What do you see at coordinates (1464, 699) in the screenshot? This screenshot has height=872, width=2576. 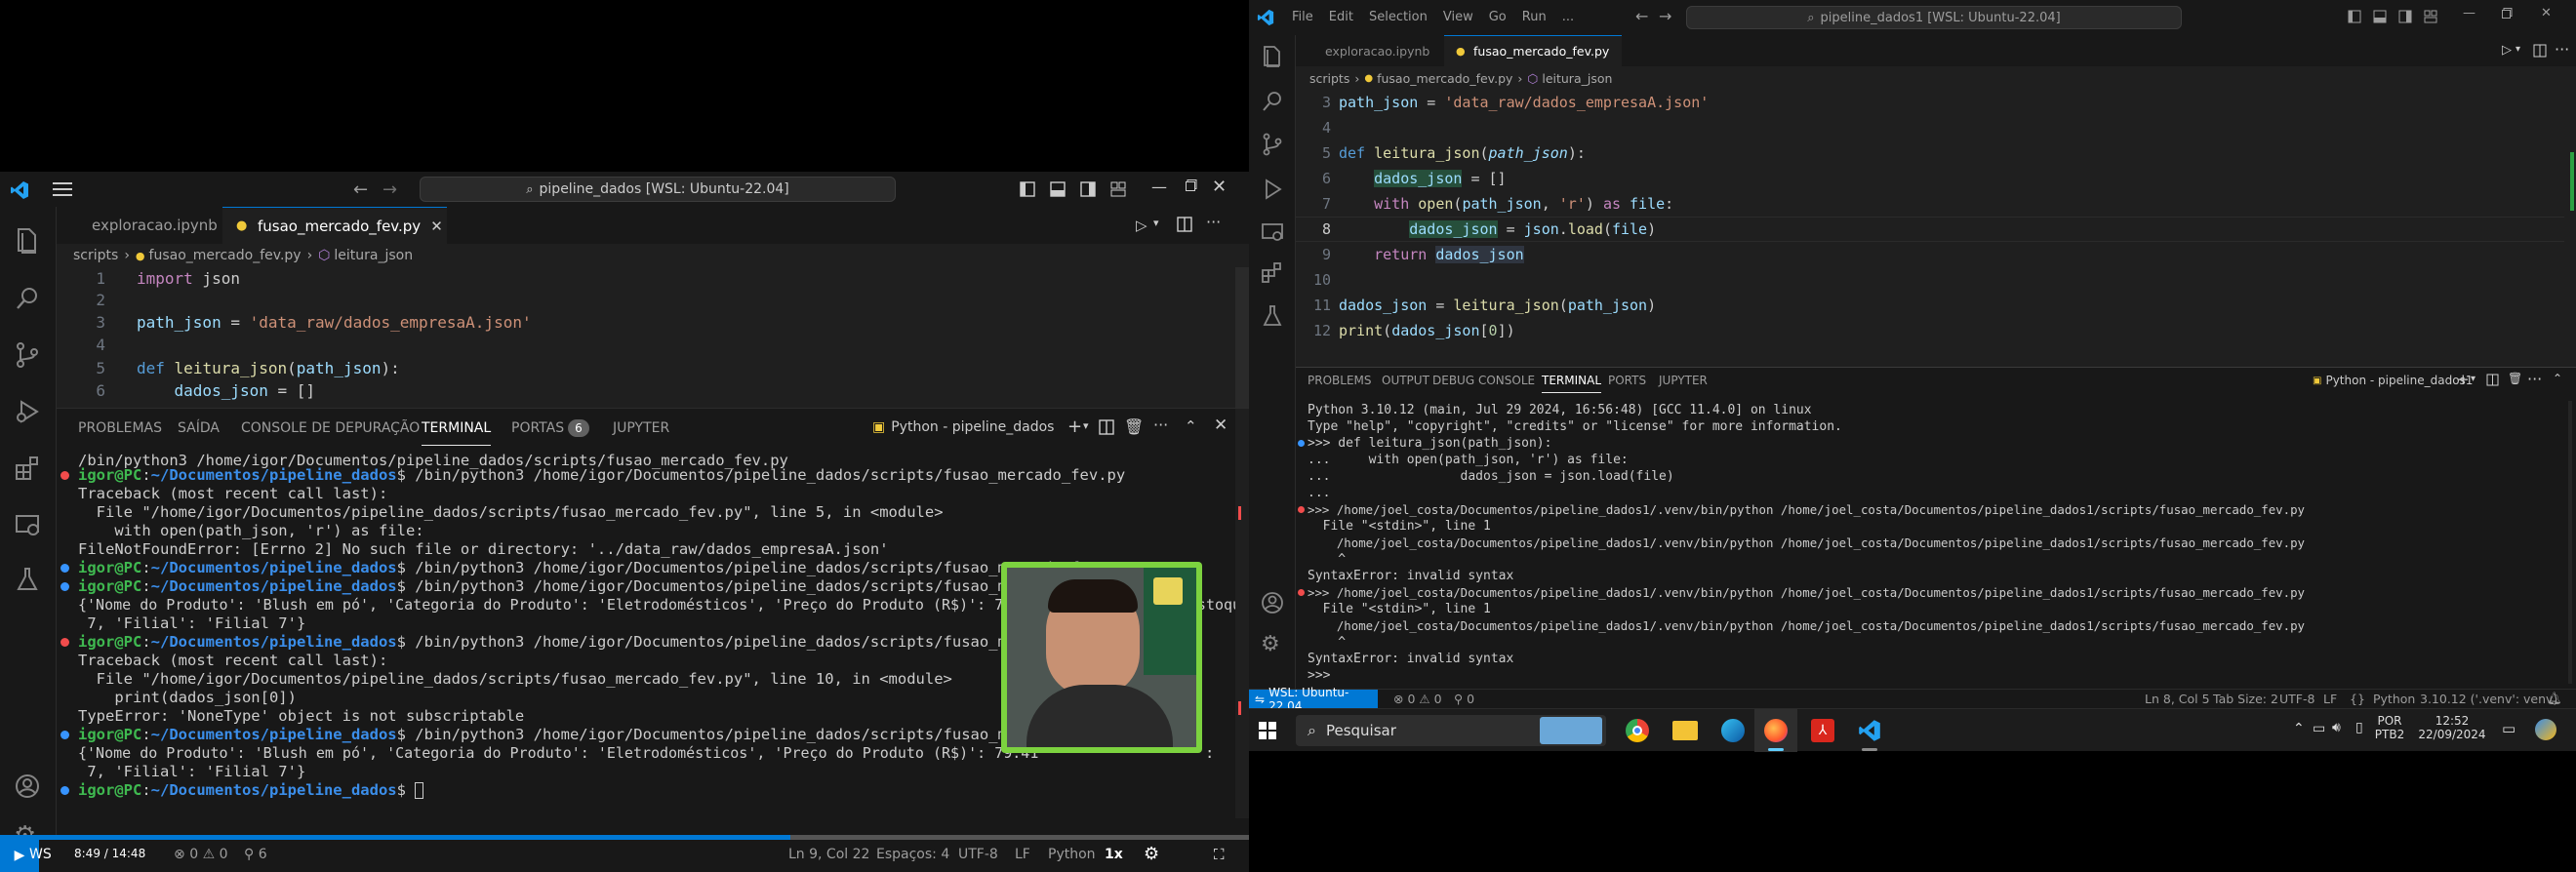 I see `ports-status: ⚲ 0` at bounding box center [1464, 699].